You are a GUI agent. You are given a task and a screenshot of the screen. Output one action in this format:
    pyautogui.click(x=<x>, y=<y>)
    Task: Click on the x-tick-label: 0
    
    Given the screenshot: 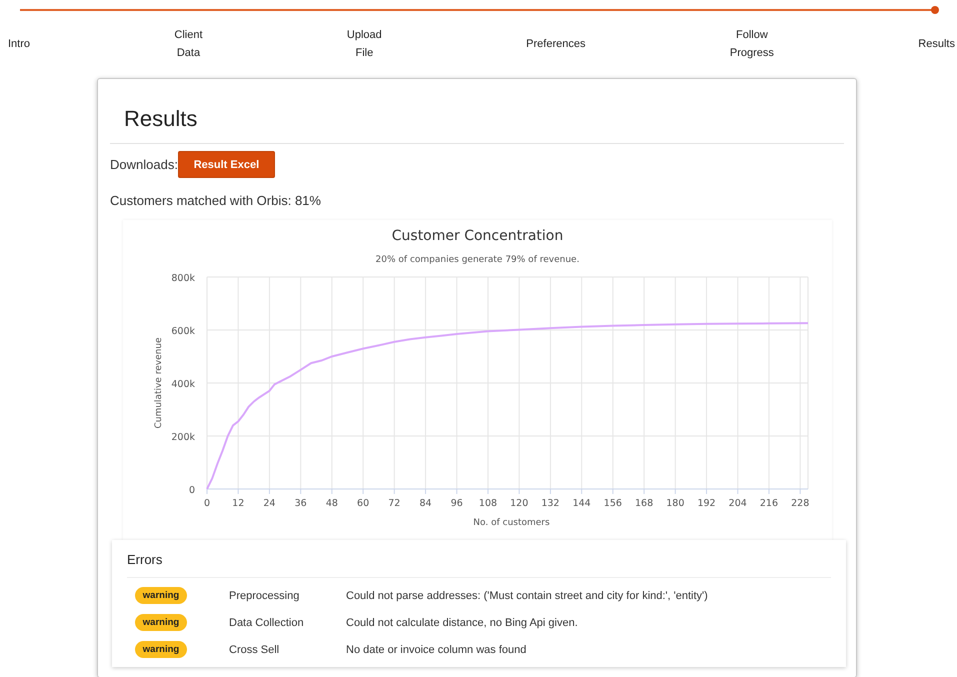 What is the action you would take?
    pyautogui.click(x=207, y=503)
    